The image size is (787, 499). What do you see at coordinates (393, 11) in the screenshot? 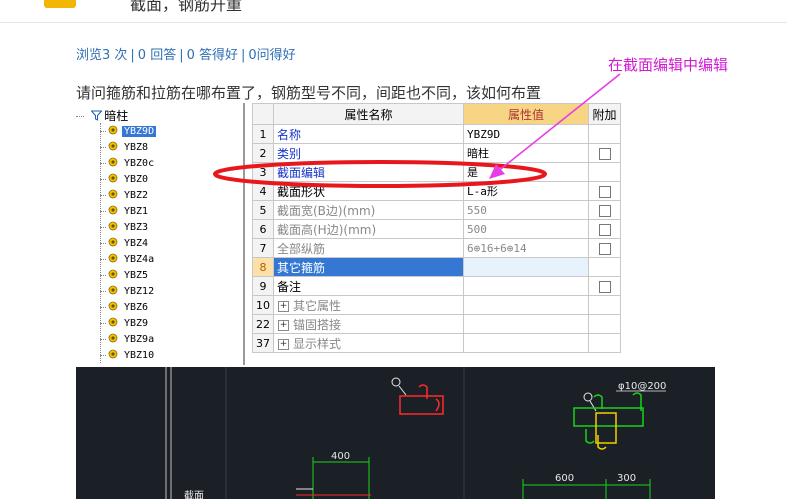
I see `top-bar: 截面，钢筋开重` at bounding box center [393, 11].